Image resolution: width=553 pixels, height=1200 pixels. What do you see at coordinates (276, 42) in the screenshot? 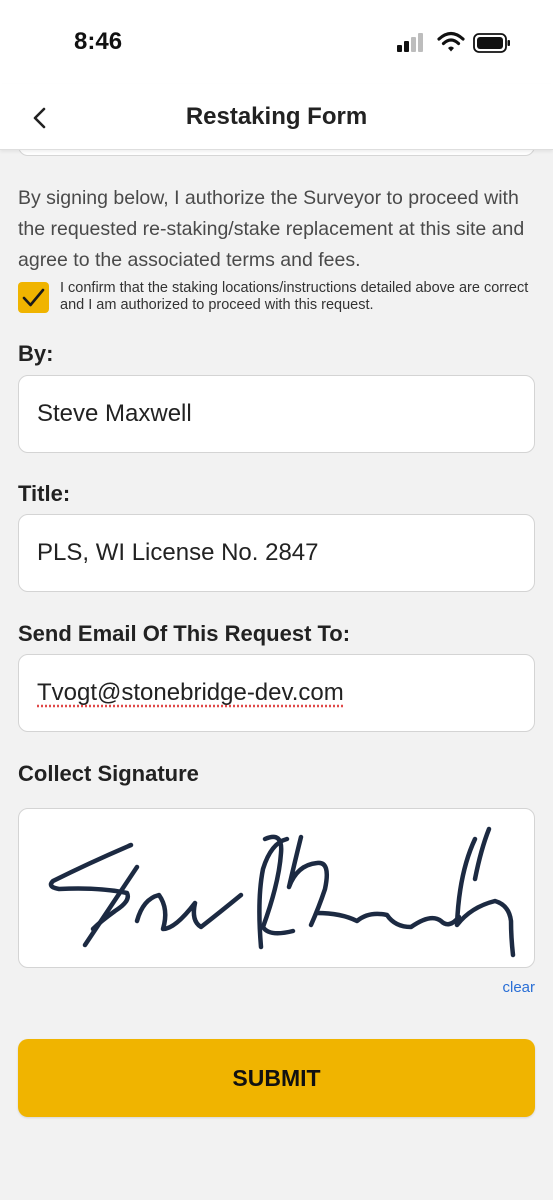
I see `status-bar: 8:46` at bounding box center [276, 42].